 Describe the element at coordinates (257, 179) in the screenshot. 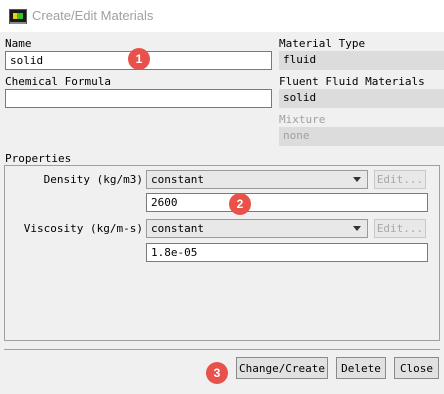

I see `density-method-dropdown: constant` at that location.